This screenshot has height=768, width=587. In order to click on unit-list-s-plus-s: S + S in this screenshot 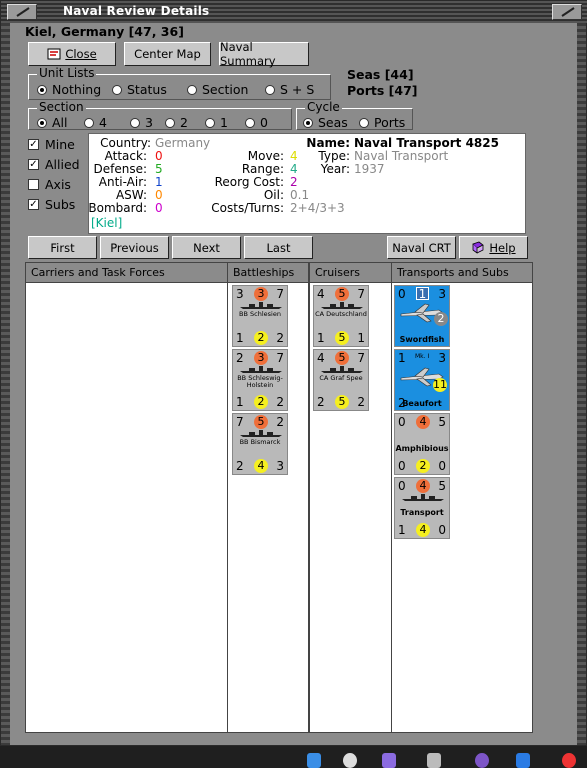, I will do `click(289, 89)`.